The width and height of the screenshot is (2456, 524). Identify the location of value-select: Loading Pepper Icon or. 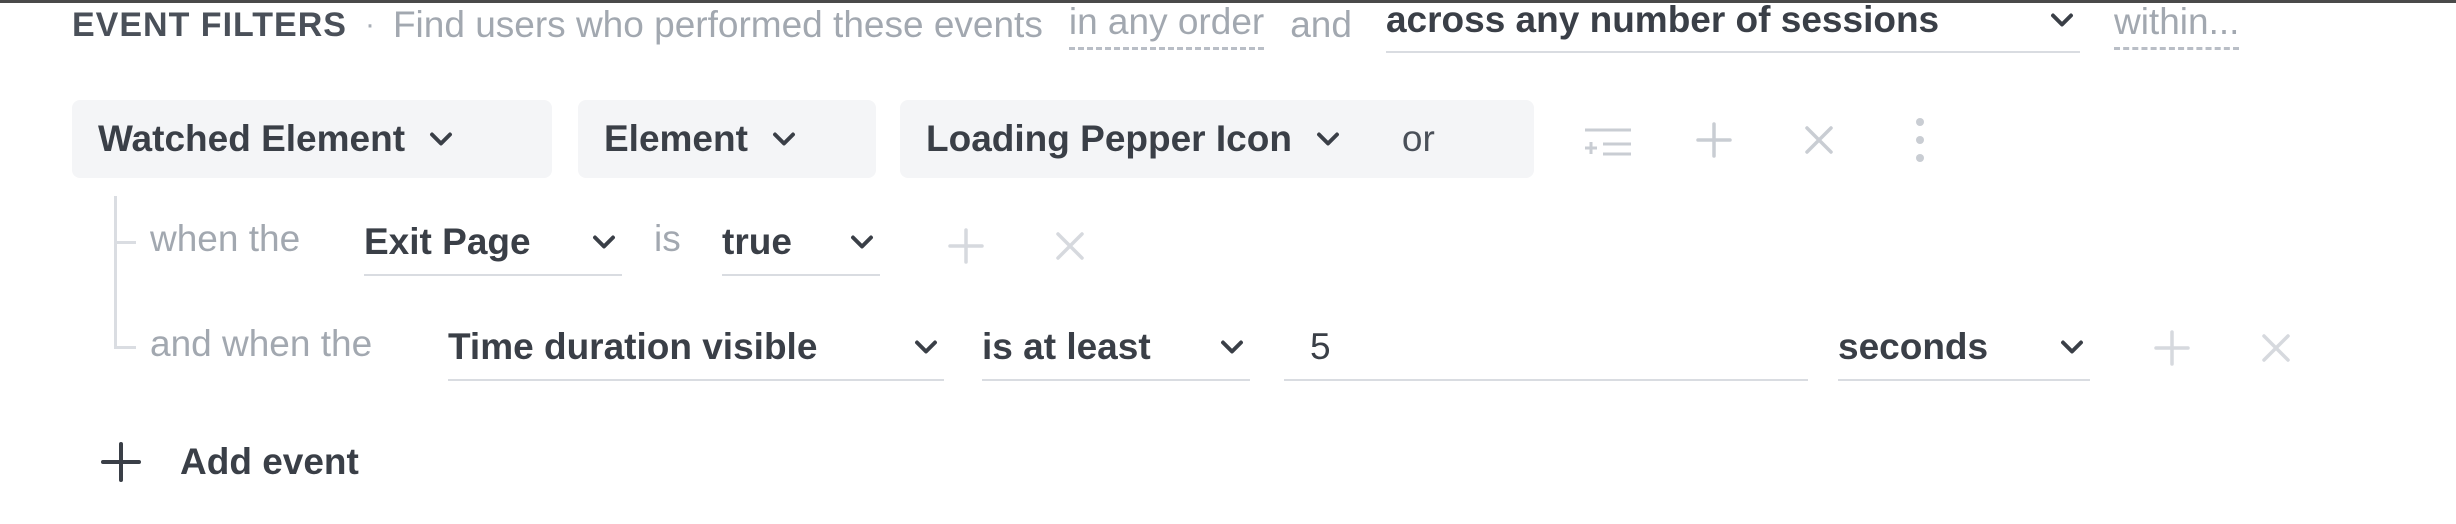
(1217, 139).